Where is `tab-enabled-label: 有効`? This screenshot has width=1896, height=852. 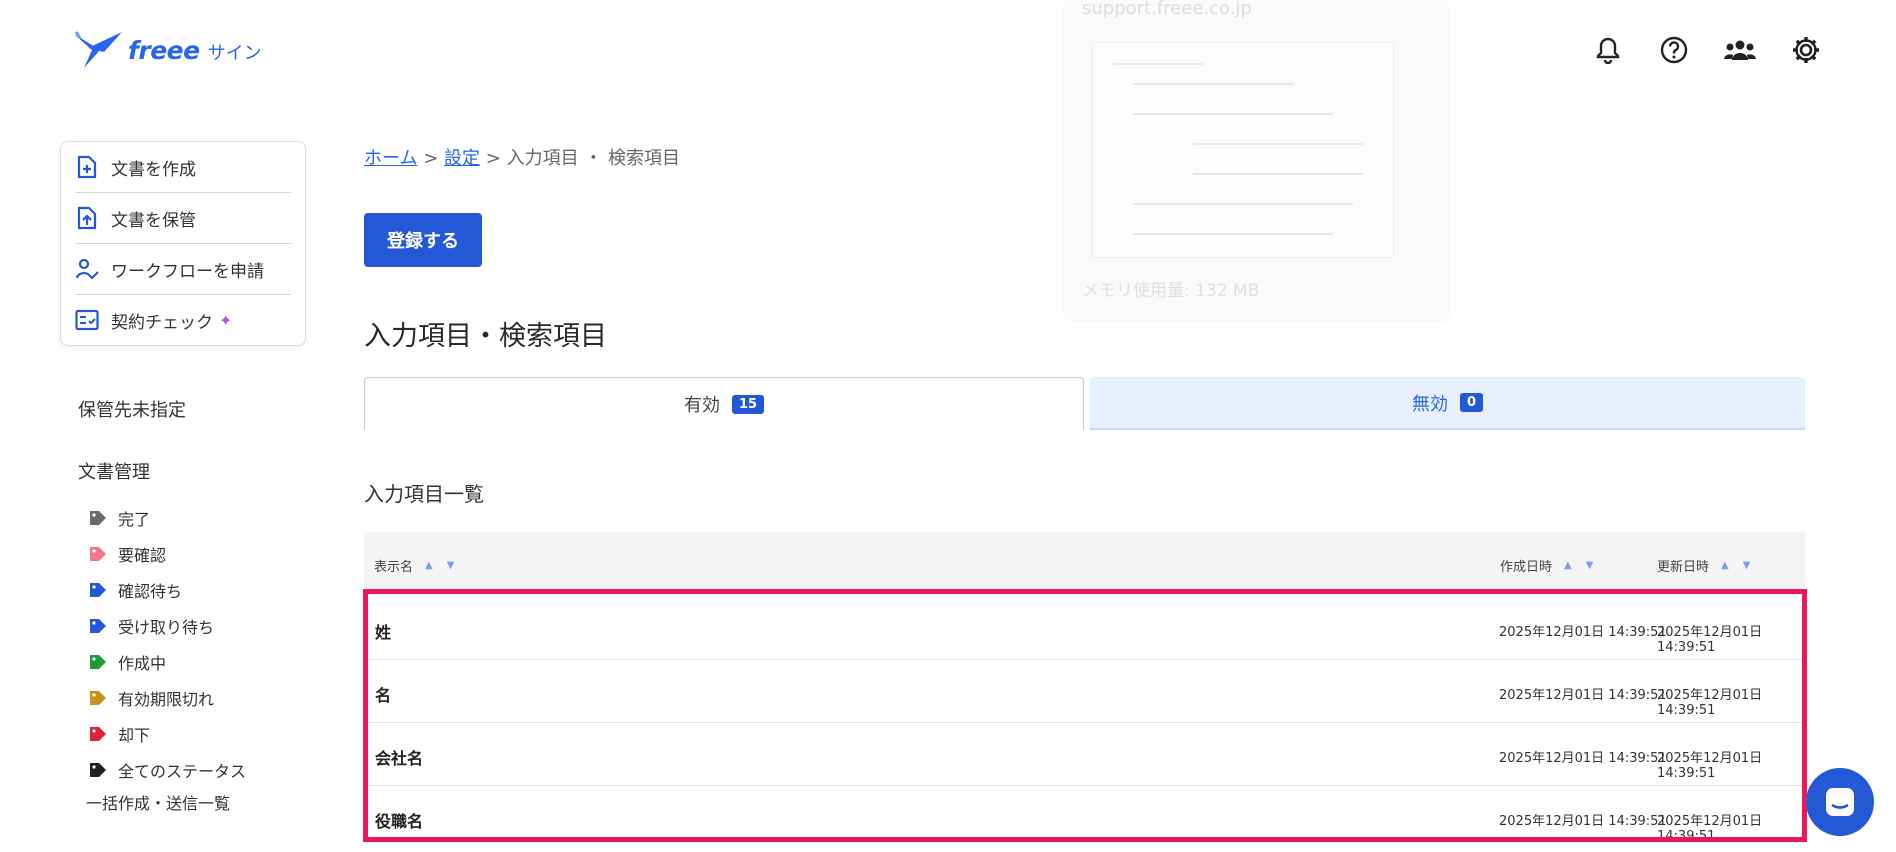 tab-enabled-label: 有効 is located at coordinates (701, 405).